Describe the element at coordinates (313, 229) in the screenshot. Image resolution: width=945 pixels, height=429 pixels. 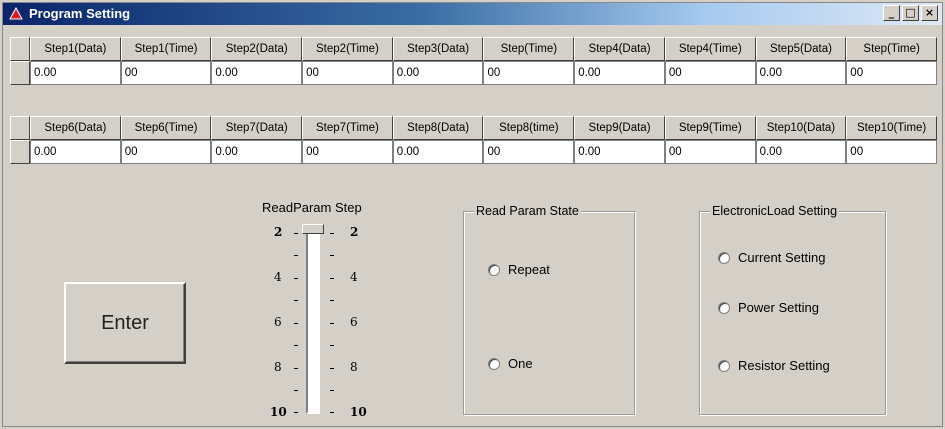
I see `slider-thumb` at that location.